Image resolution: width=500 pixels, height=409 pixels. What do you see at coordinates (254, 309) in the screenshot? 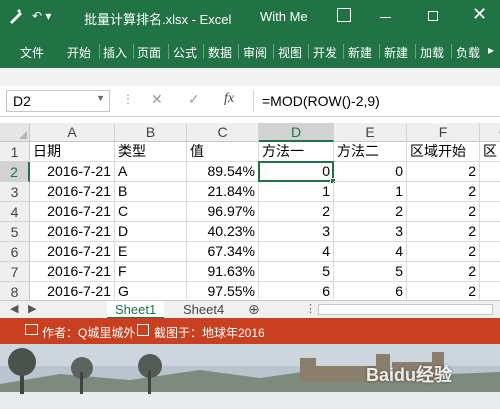
I see `add-sheet-icon: ⊕` at bounding box center [254, 309].